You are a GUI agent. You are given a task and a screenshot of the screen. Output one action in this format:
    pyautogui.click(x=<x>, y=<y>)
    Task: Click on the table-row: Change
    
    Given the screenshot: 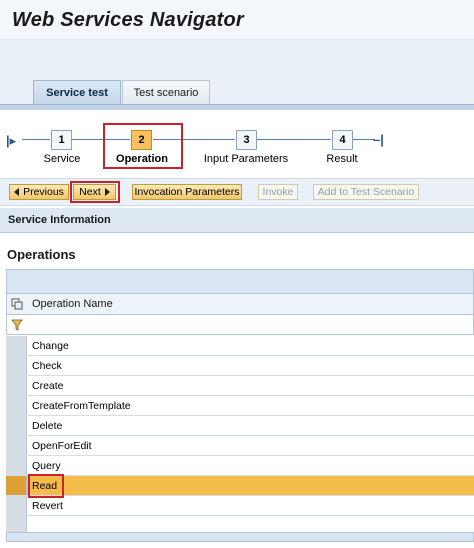 What is the action you would take?
    pyautogui.click(x=240, y=346)
    